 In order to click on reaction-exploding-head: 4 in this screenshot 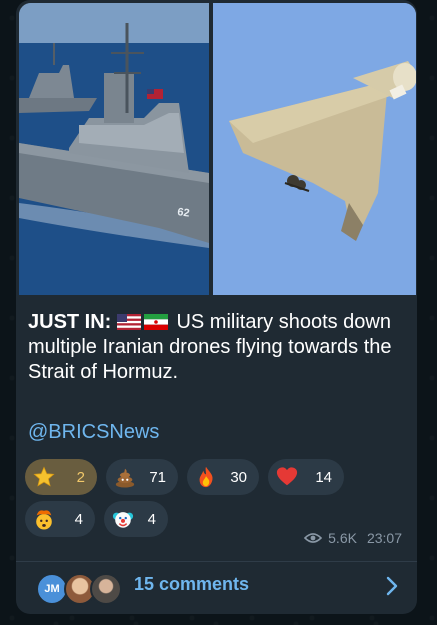, I will do `click(60, 519)`.